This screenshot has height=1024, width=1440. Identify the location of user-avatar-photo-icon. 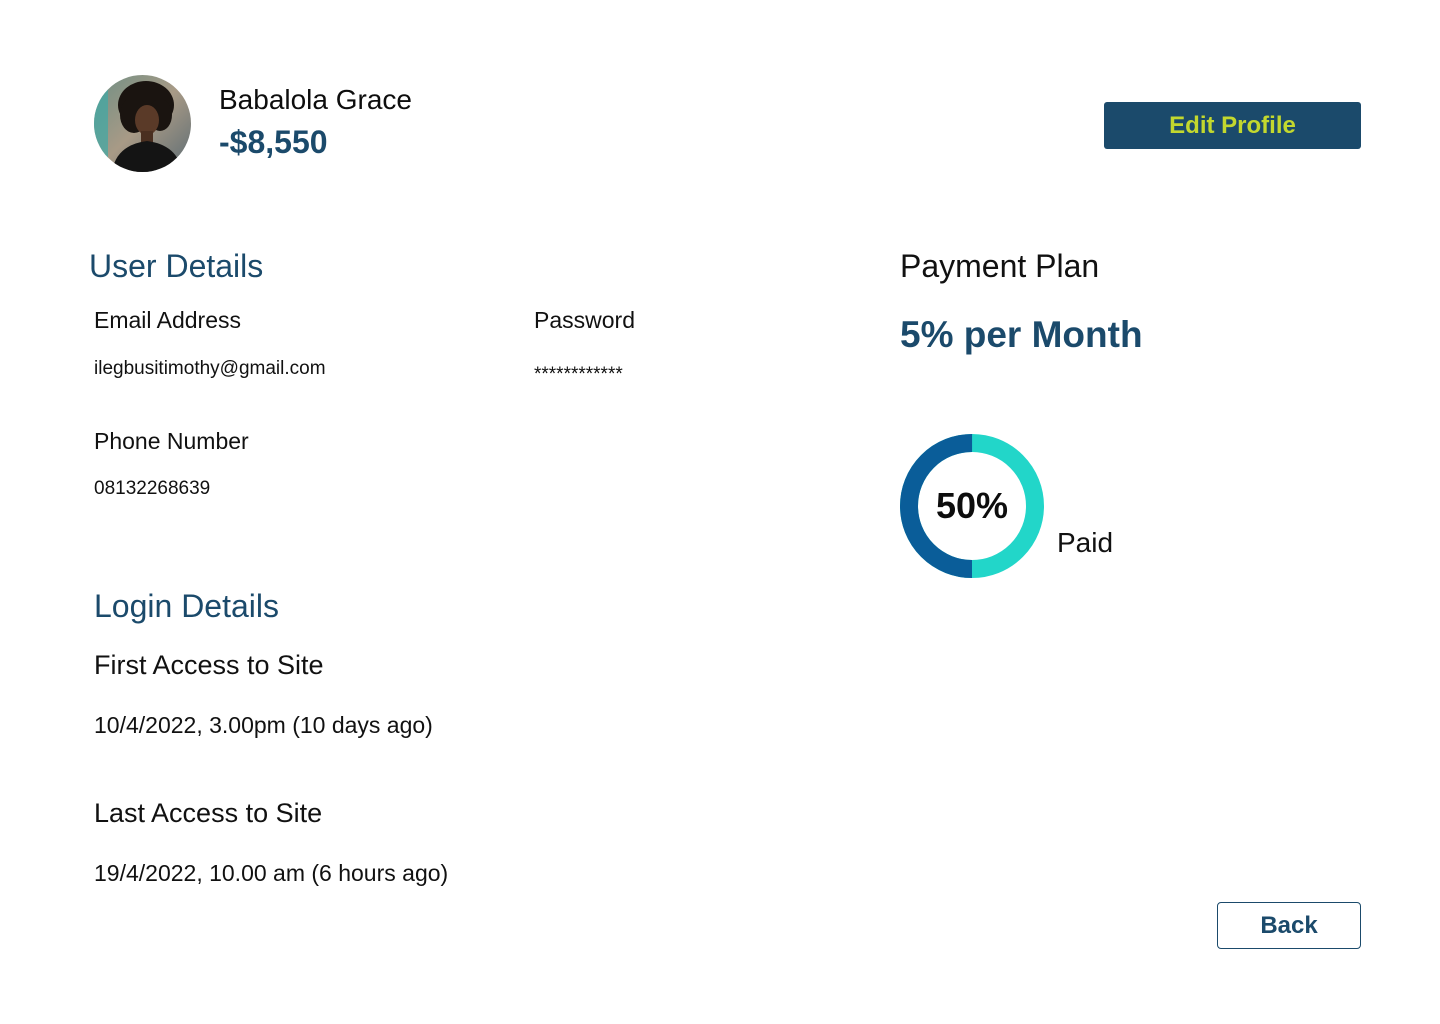
(142, 123).